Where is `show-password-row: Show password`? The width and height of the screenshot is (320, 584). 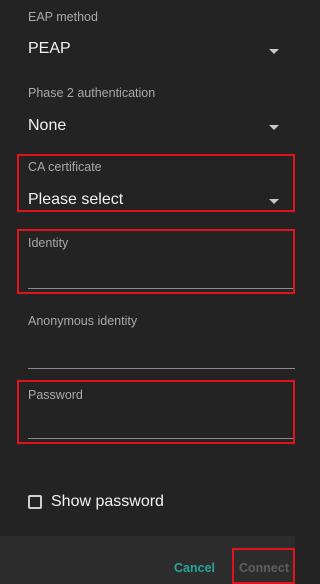
show-password-row: Show password is located at coordinates (147, 503).